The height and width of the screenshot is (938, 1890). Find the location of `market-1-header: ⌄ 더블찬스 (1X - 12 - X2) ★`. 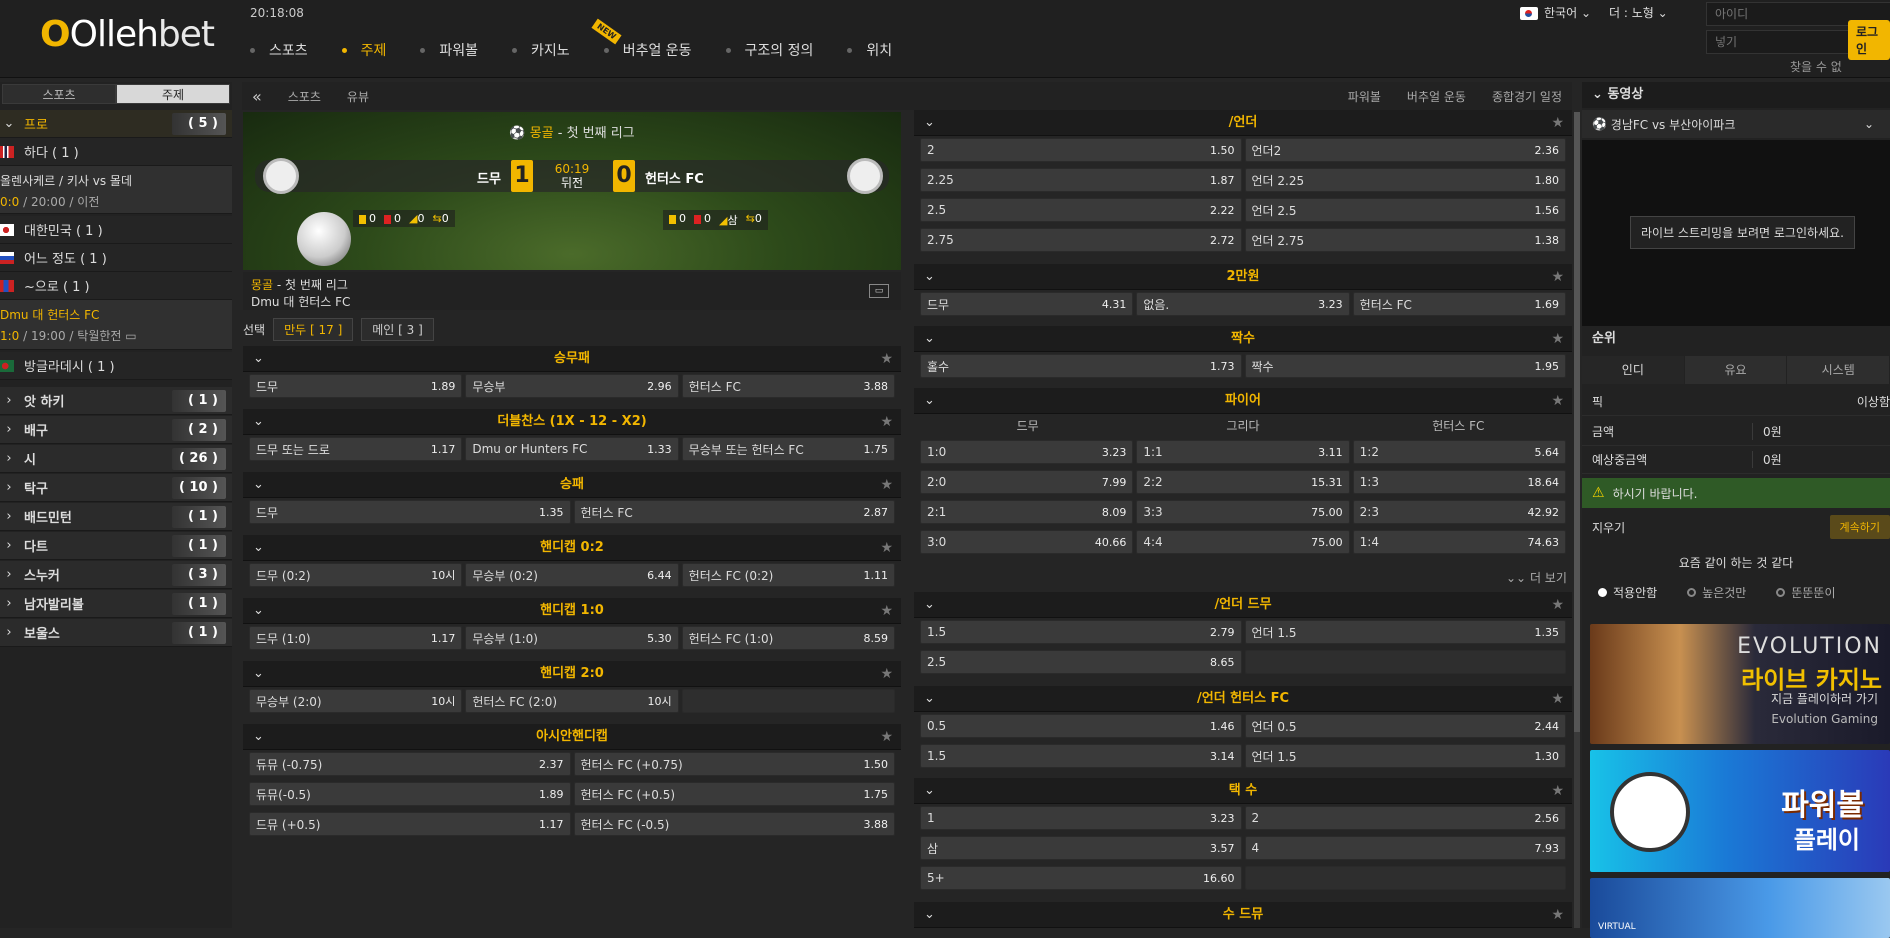

market-1-header: ⌄ 더블찬스 (1X - 12 - X2) ★ is located at coordinates (572, 422).